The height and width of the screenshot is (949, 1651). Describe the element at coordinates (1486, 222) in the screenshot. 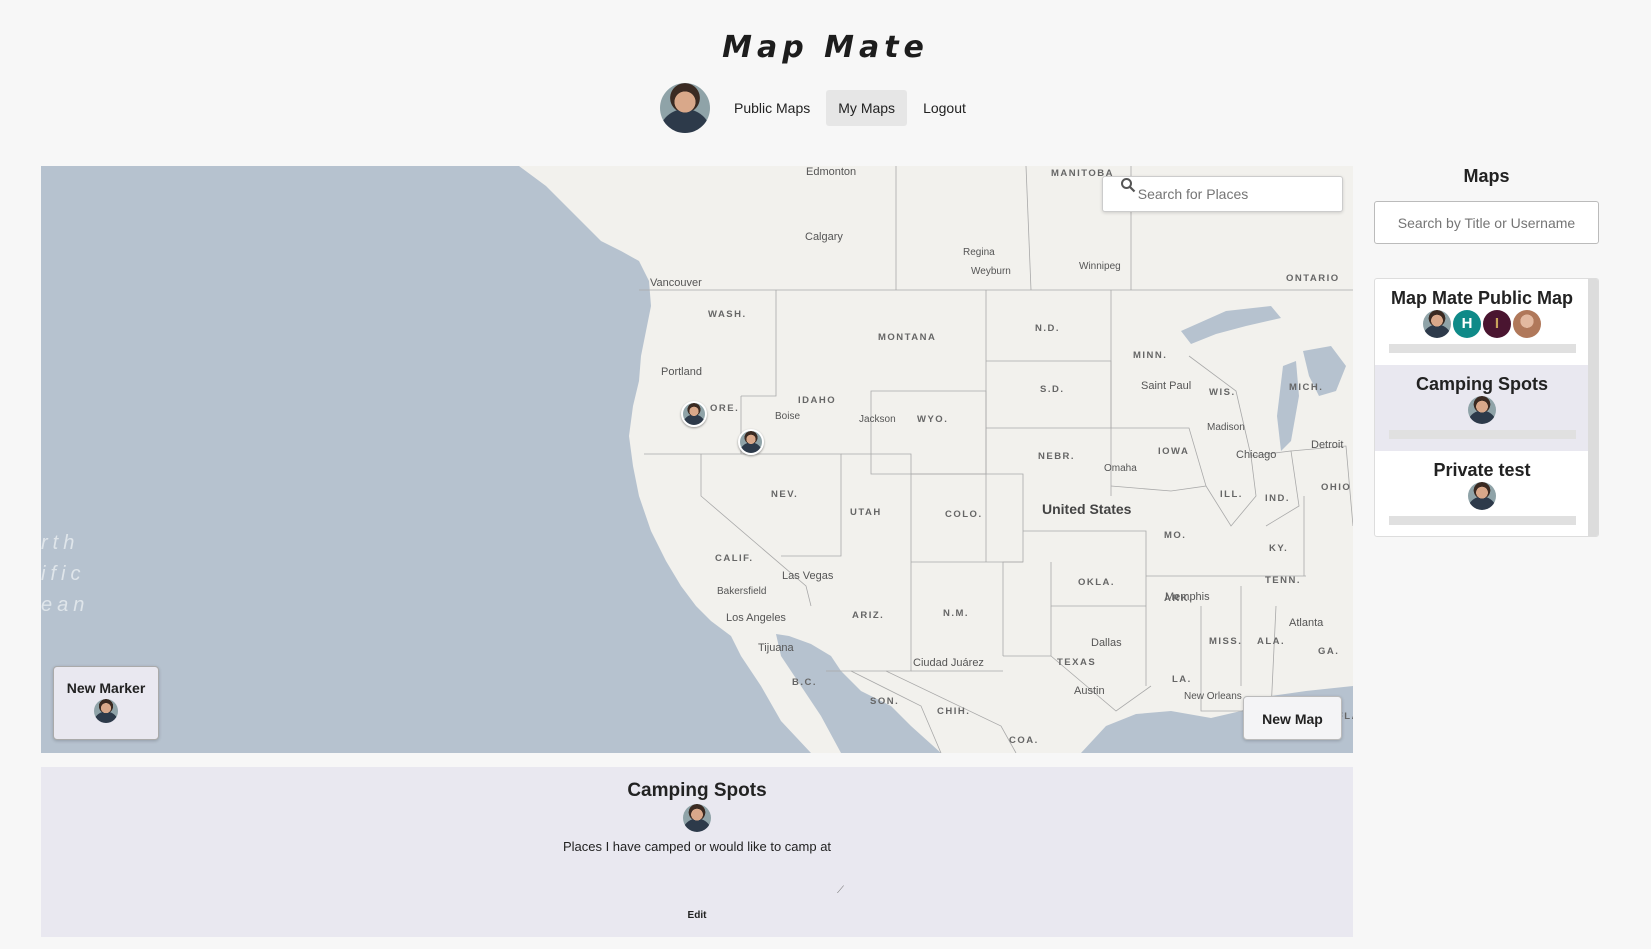

I see `map-search-input` at that location.